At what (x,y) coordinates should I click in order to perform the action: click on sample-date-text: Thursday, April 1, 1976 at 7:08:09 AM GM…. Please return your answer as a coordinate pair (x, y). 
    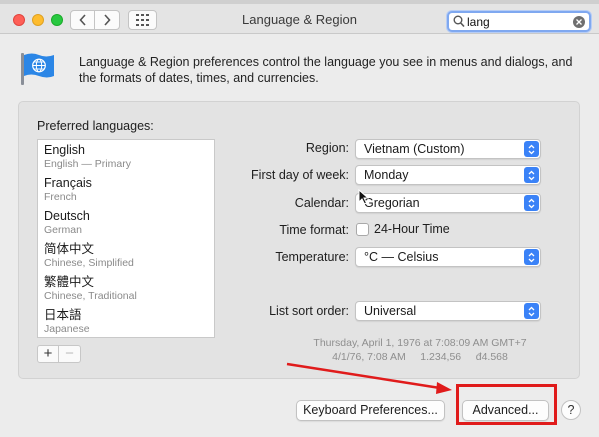
    Looking at the image, I should click on (420, 343).